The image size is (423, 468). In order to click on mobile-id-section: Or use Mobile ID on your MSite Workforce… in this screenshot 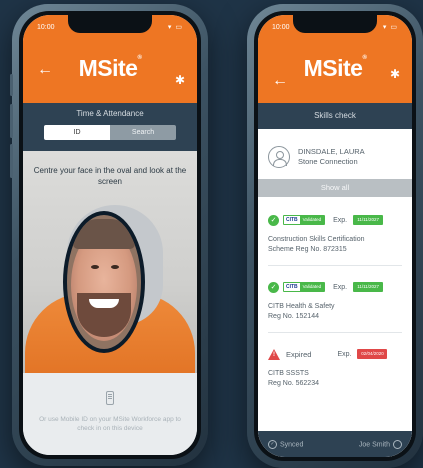, I will do `click(110, 414)`.